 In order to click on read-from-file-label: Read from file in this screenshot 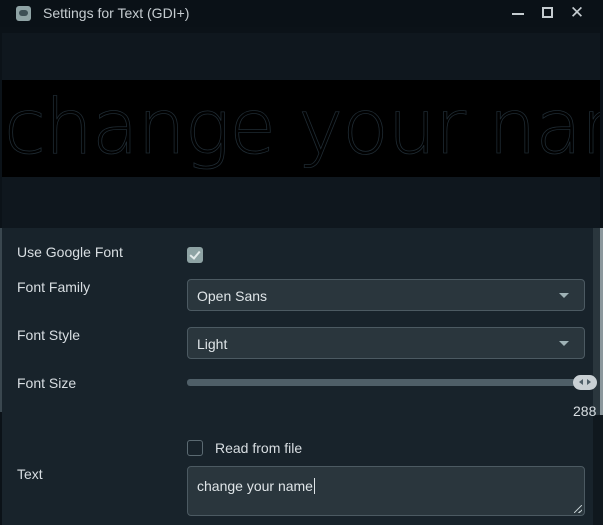, I will do `click(258, 448)`.